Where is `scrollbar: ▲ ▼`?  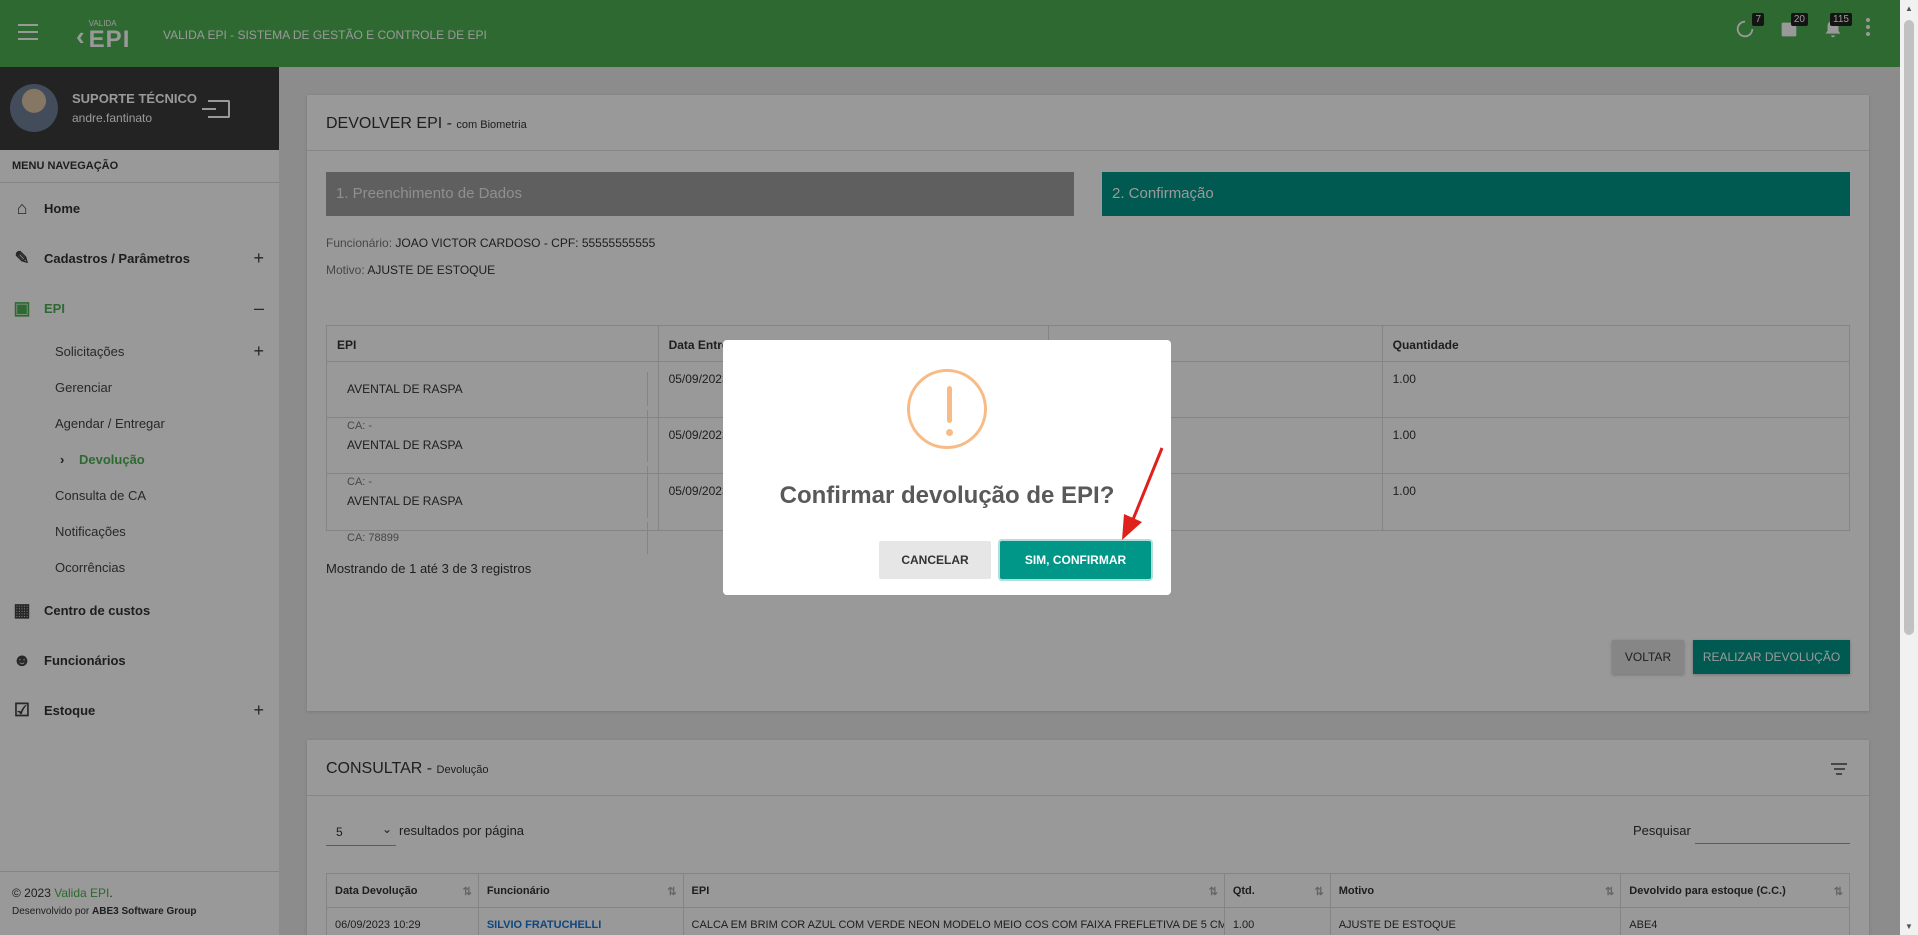
scrollbar: ▲ ▼ is located at coordinates (1909, 467).